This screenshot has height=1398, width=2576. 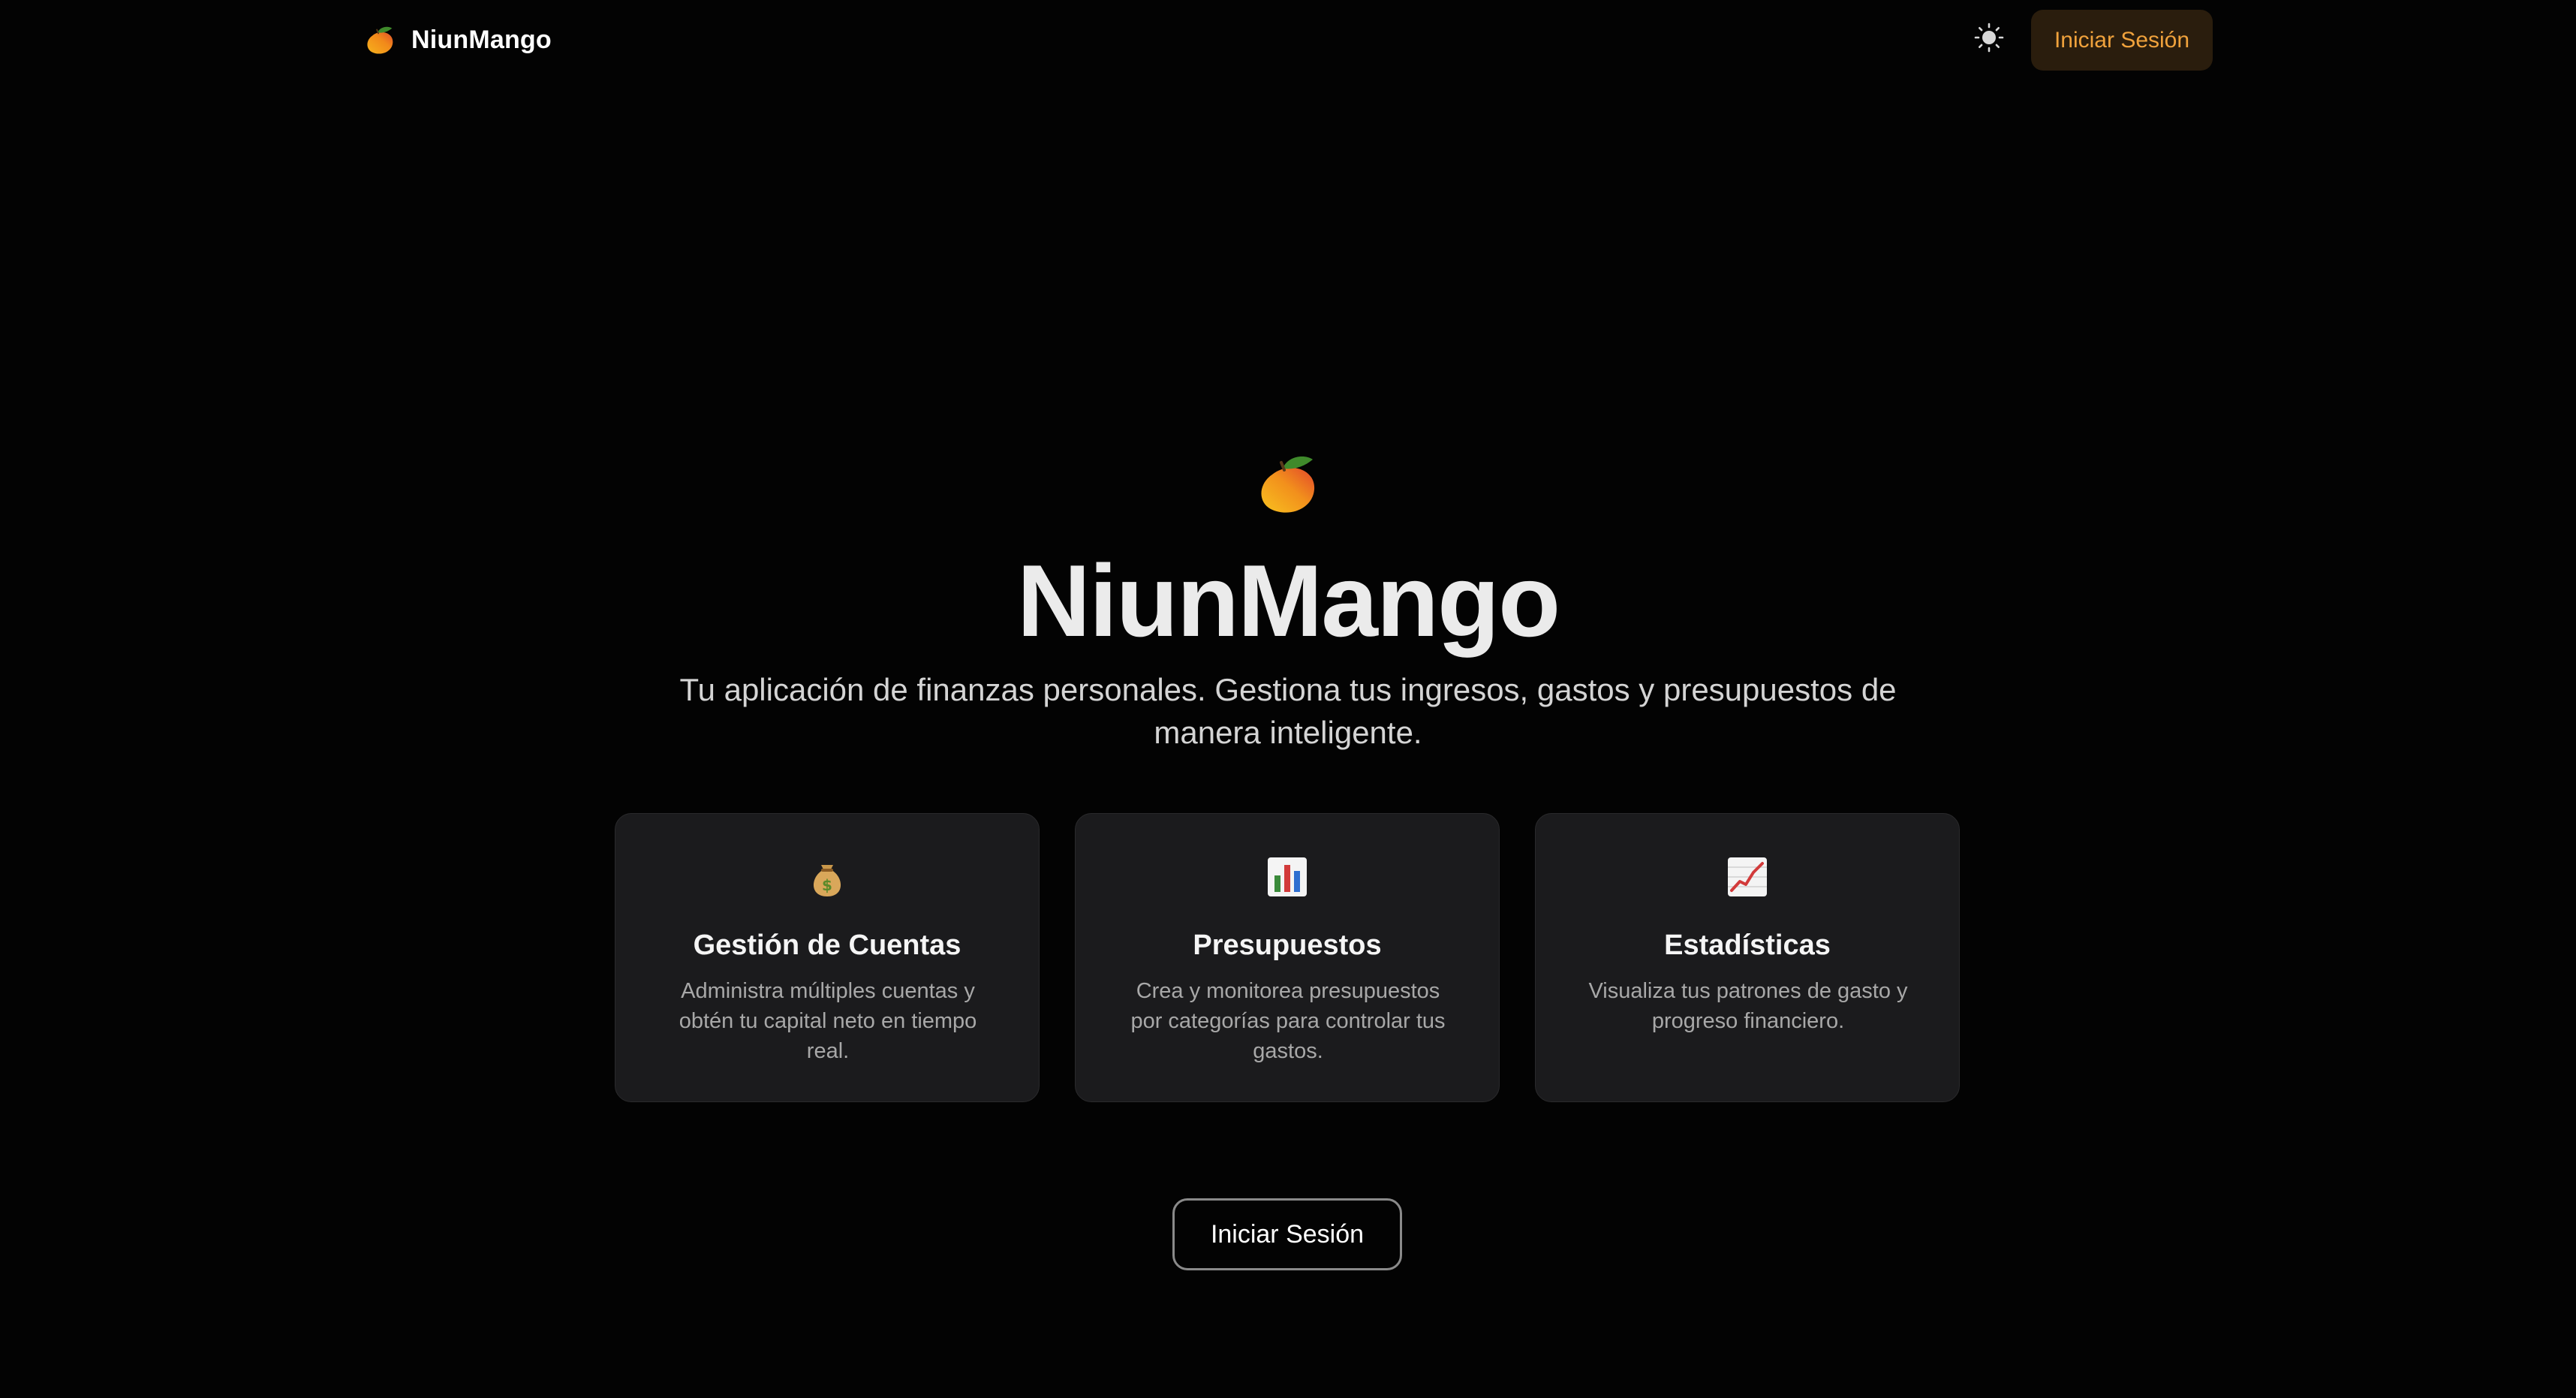 I want to click on brand-home-link: NiunMango, so click(x=457, y=40).